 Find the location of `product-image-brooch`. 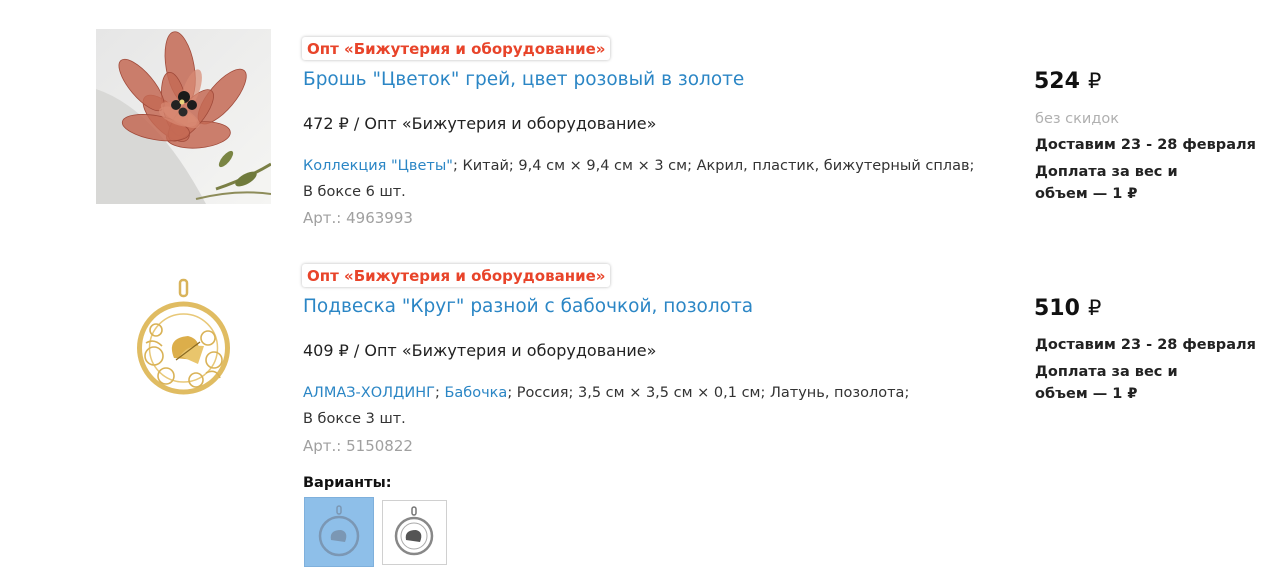

product-image-brooch is located at coordinates (183, 116).